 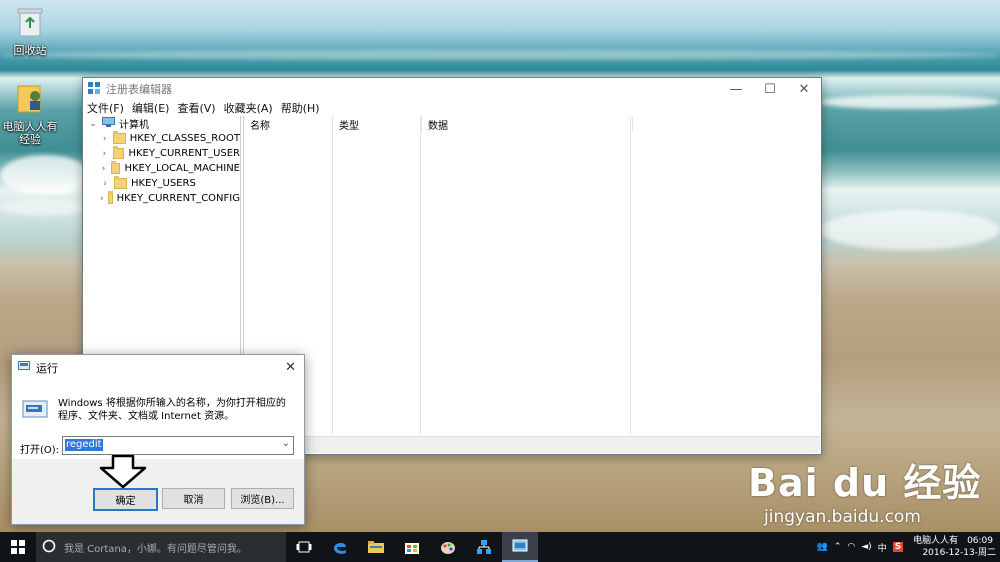 I want to click on store-icon, so click(x=412, y=548).